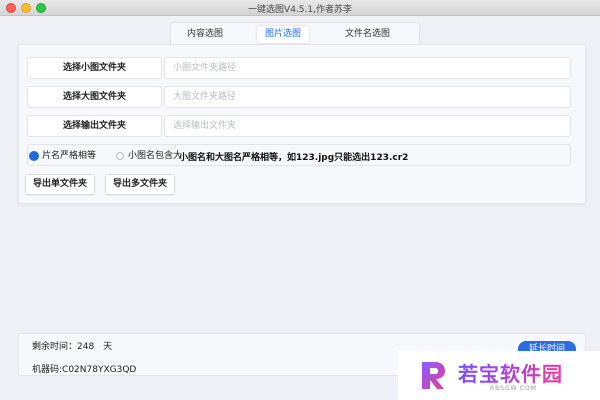 This screenshot has height=400, width=600. What do you see at coordinates (72, 347) in the screenshot?
I see `remaining-time-label: 剩余时间：248 天` at bounding box center [72, 347].